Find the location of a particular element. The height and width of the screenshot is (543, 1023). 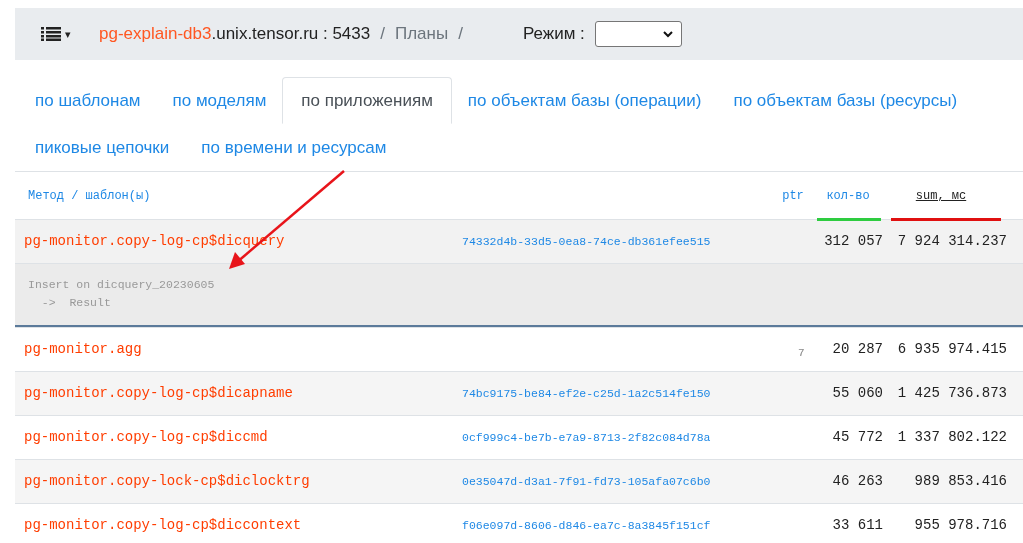

count-value: 55 060 is located at coordinates (857, 393).